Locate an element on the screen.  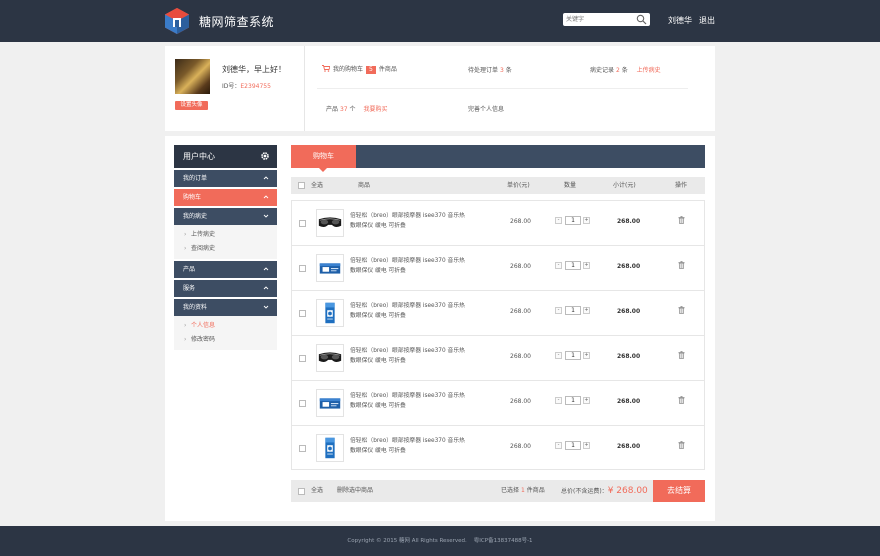
sidebar-item-profile: 我的资料 is located at coordinates (225, 307).